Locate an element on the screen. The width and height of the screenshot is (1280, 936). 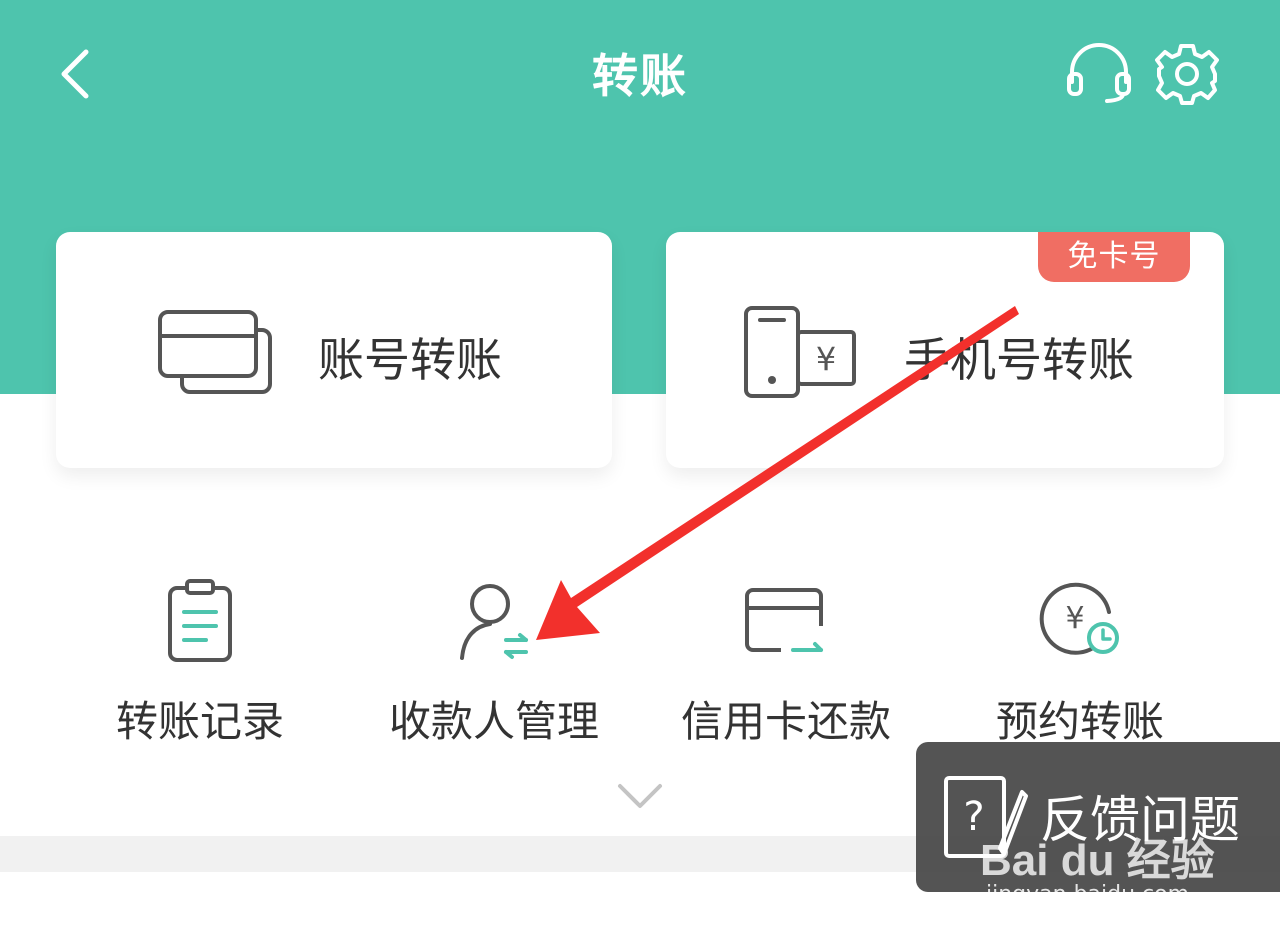
expand-button is located at coordinates (640, 796).